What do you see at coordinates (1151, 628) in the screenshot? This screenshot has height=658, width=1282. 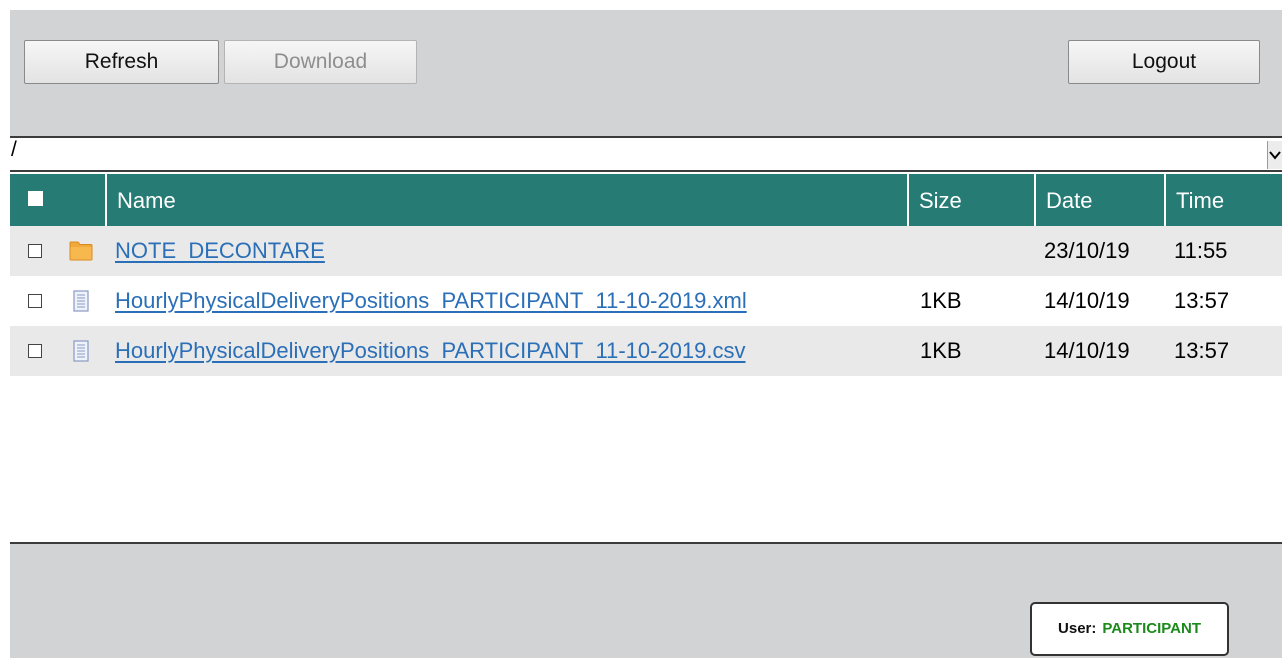 I see `user-name: PARTICIPANT` at bounding box center [1151, 628].